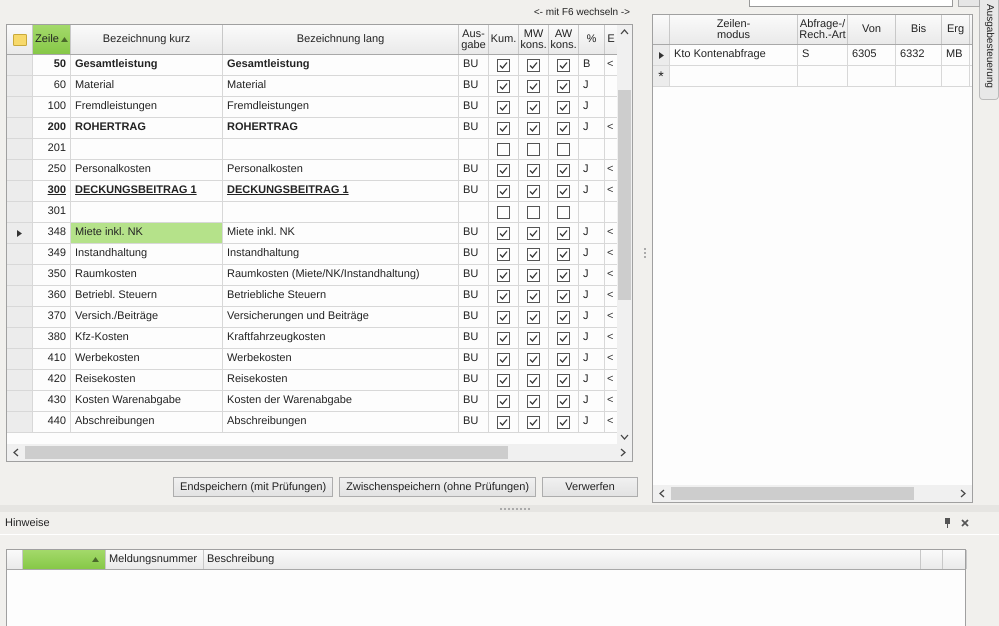 The width and height of the screenshot is (999, 626). Describe the element at coordinates (624, 437) in the screenshot. I see `chevron-down-icon` at that location.